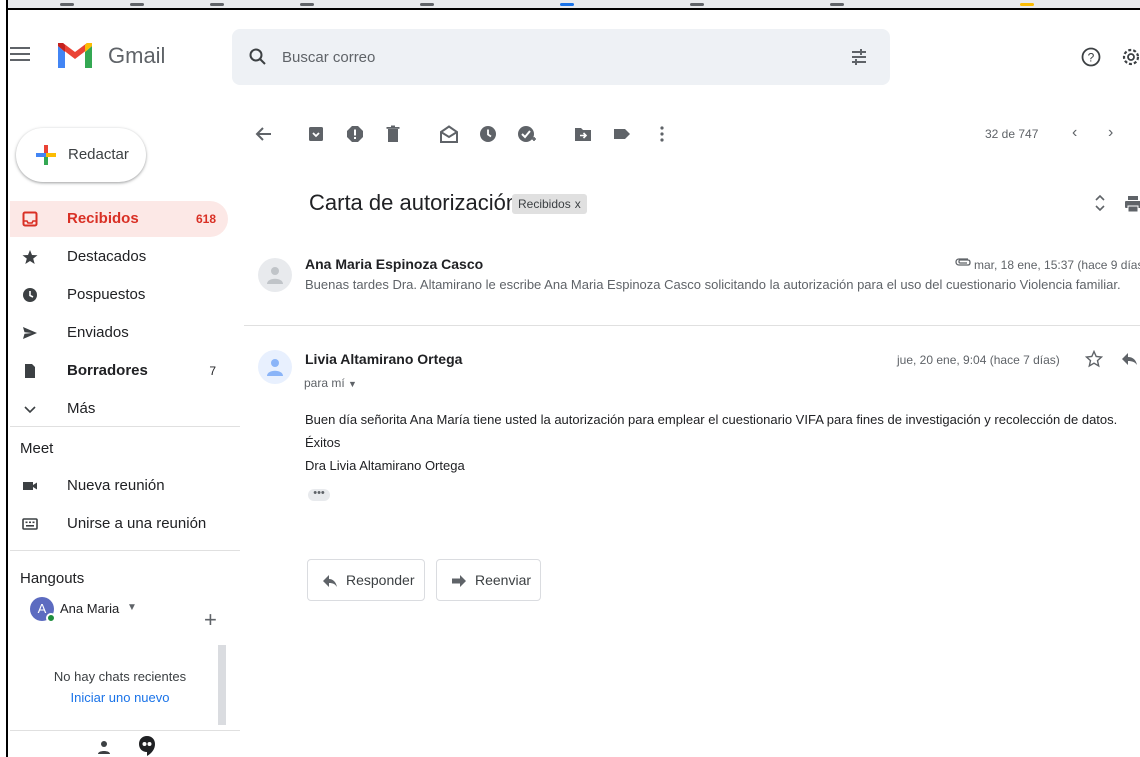 Image resolution: width=1140 pixels, height=757 pixels. I want to click on join-meeting-item: Unirse a una reunión, so click(124, 524).